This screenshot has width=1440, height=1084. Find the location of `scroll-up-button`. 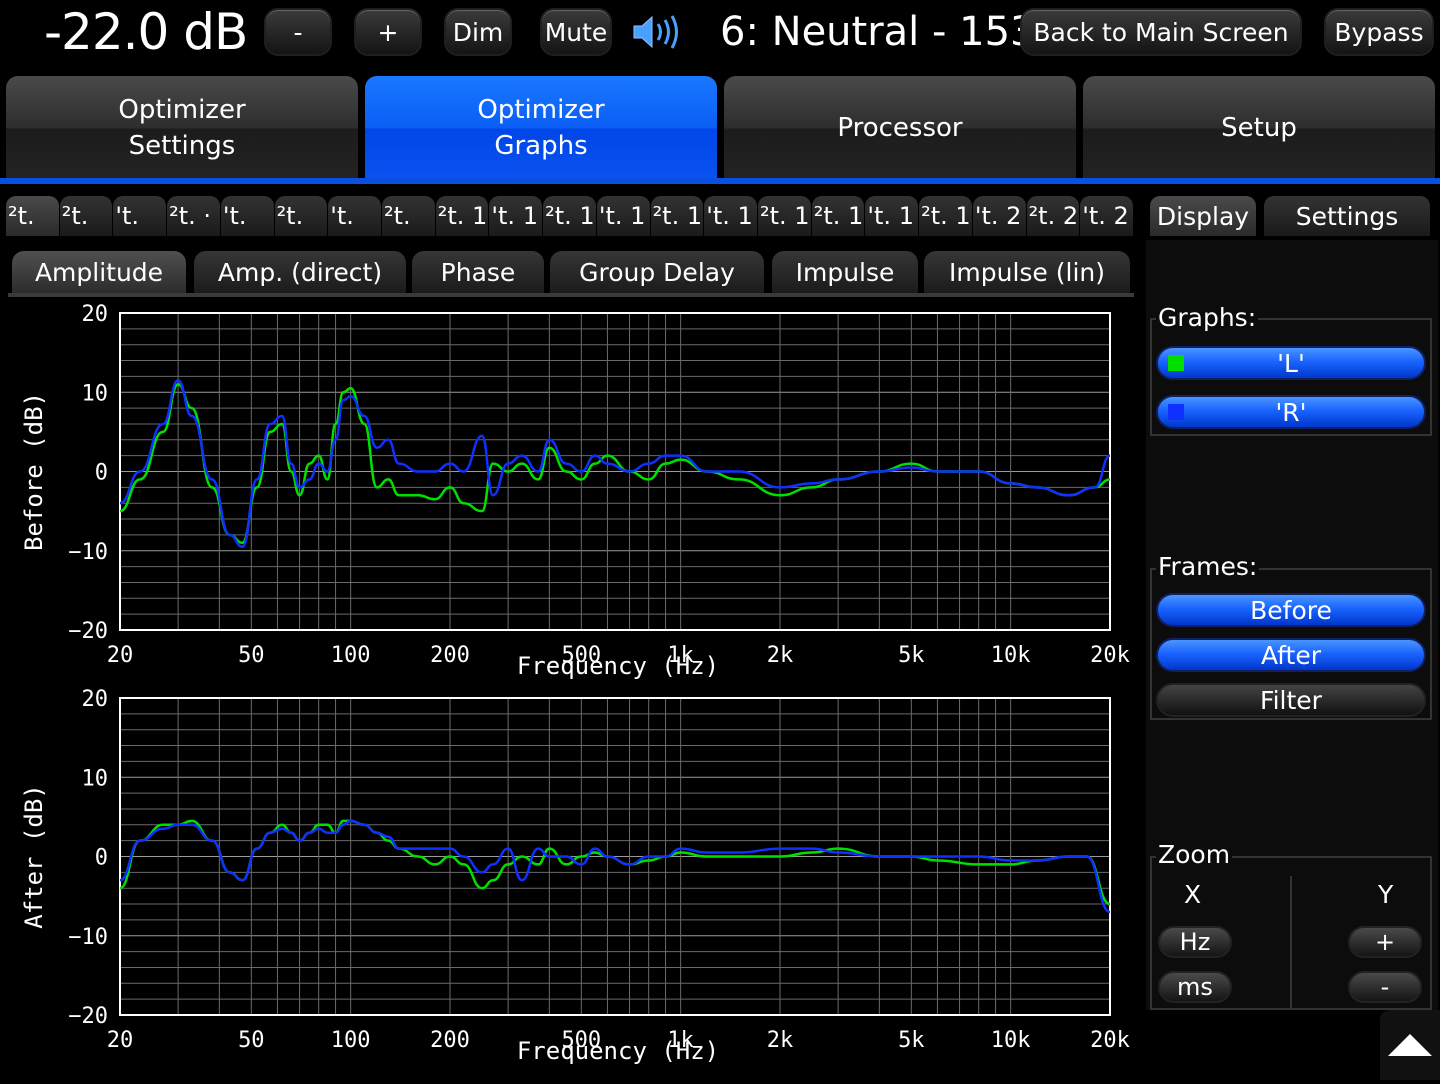

scroll-up-button is located at coordinates (1410, 1045).